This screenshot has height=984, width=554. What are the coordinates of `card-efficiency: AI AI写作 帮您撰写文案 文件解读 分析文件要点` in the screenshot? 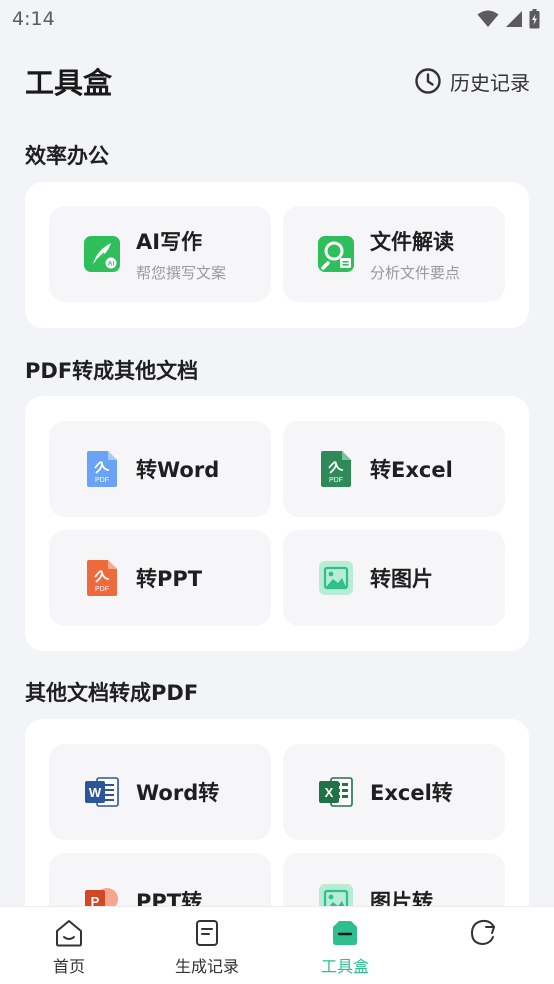 It's located at (277, 255).